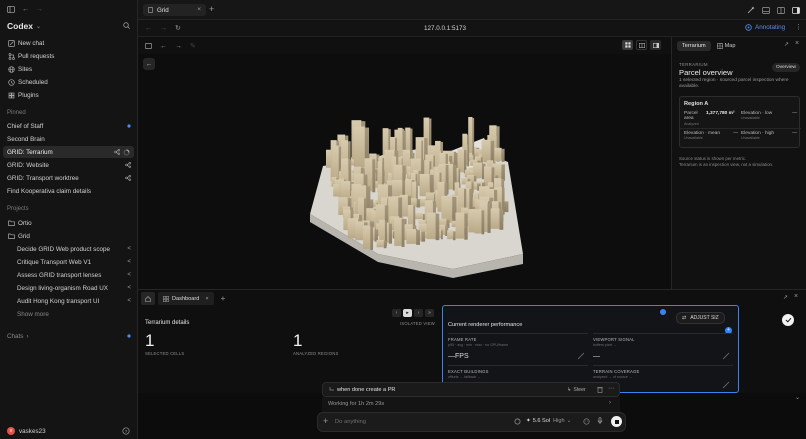  Describe the element at coordinates (740, 128) in the screenshot. I see `divider` at that location.